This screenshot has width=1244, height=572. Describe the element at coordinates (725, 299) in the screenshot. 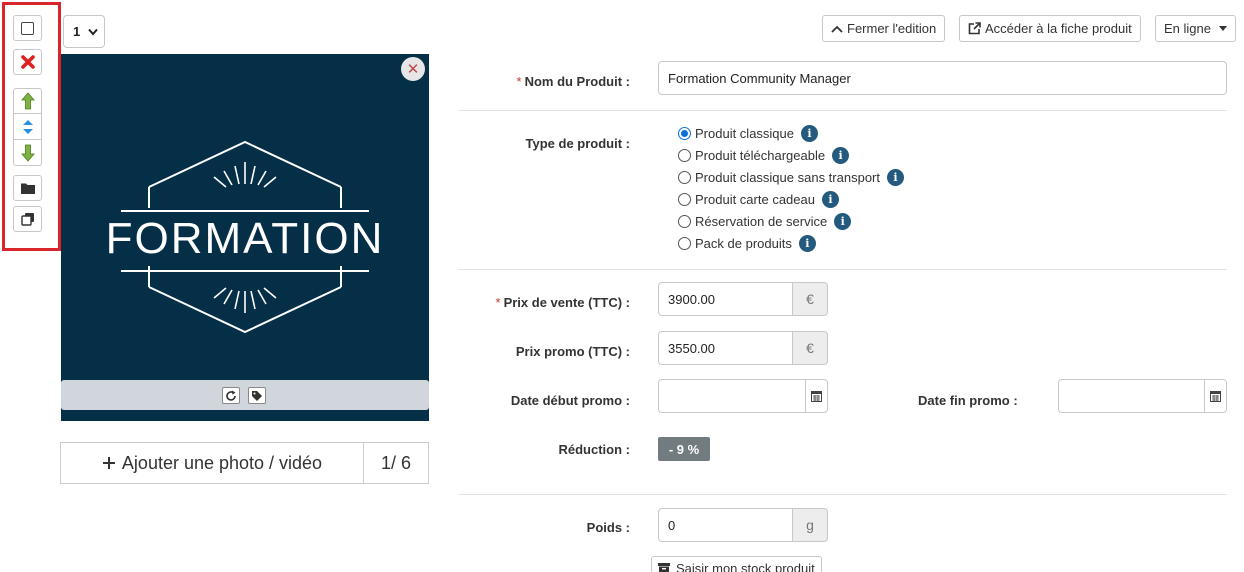

I see `price-input: 3900.00` at that location.